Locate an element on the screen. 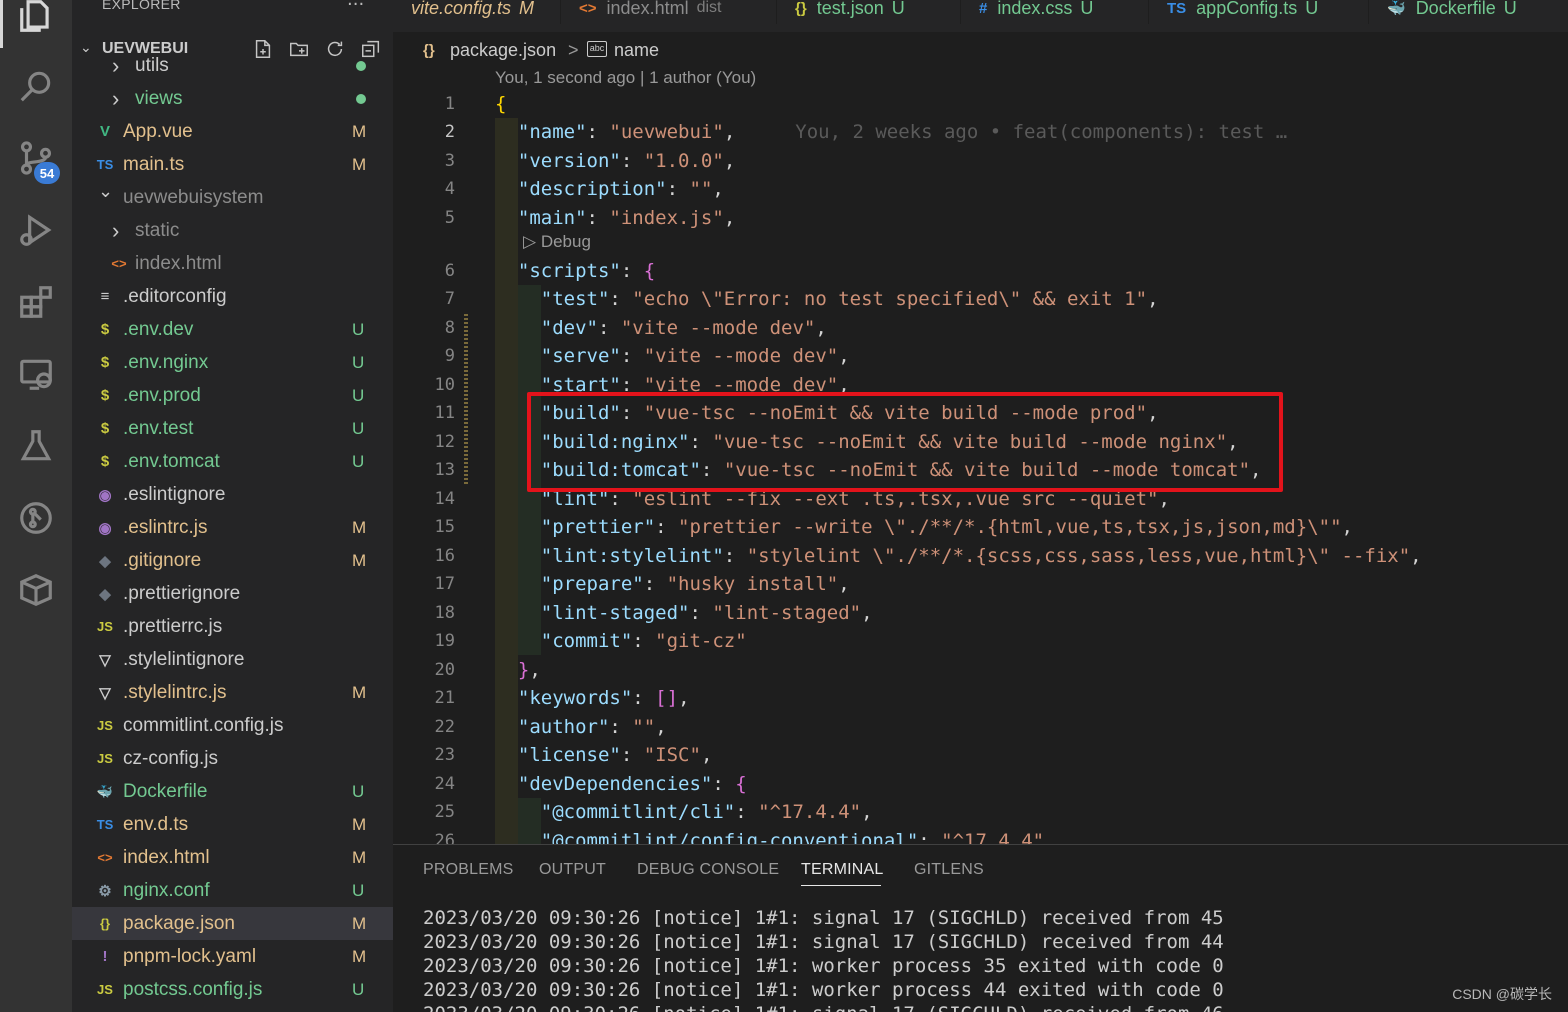  code-line: 23 "license": "ISC", is located at coordinates (980, 755).